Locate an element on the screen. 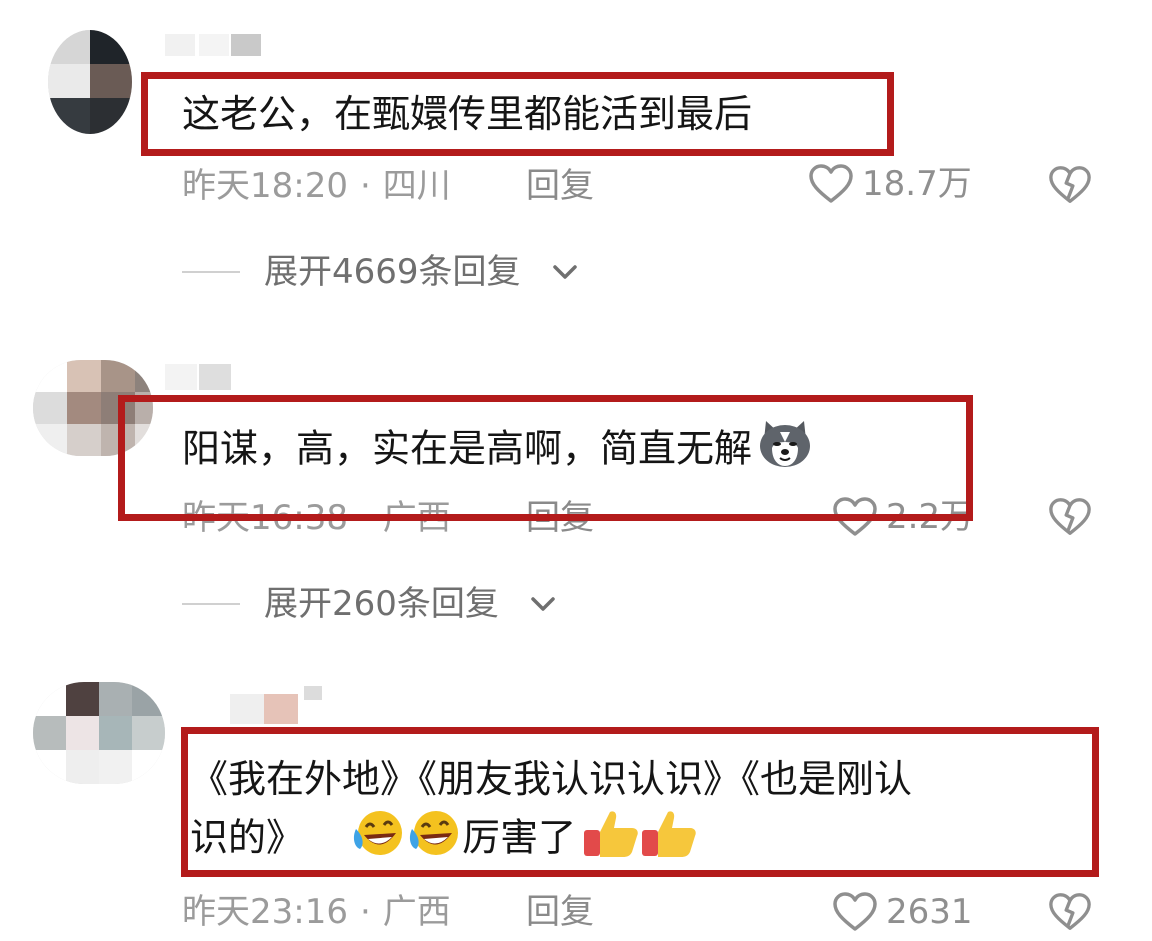 The height and width of the screenshot is (941, 1152). comment-meta: 昨天18:20 · 四川 is located at coordinates (316, 186).